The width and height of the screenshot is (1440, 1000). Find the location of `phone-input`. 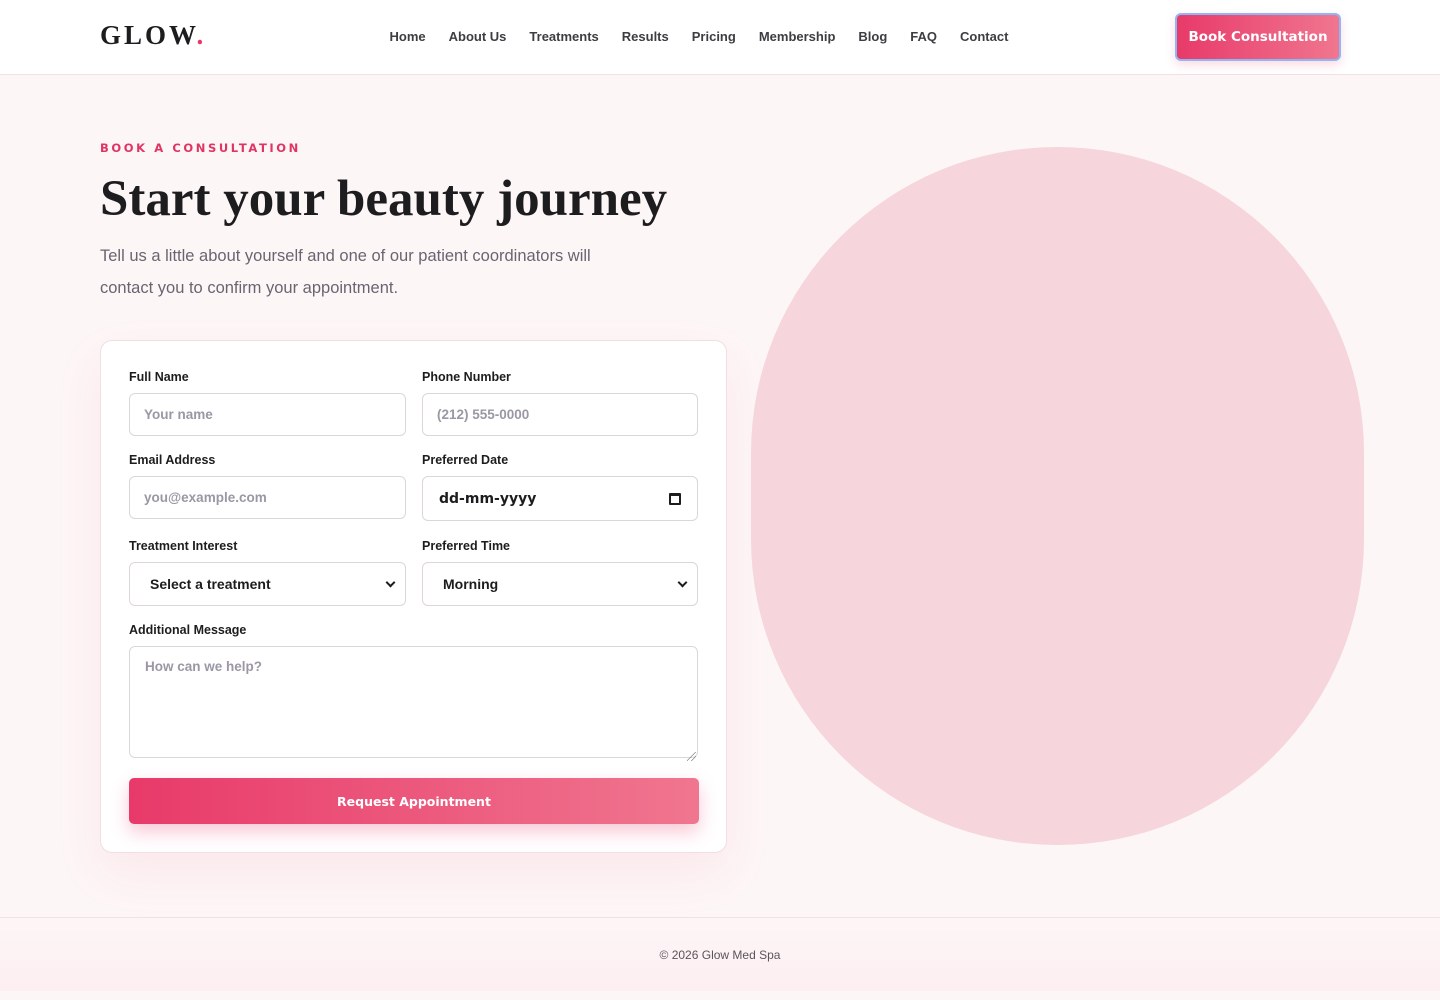

phone-input is located at coordinates (560, 414).